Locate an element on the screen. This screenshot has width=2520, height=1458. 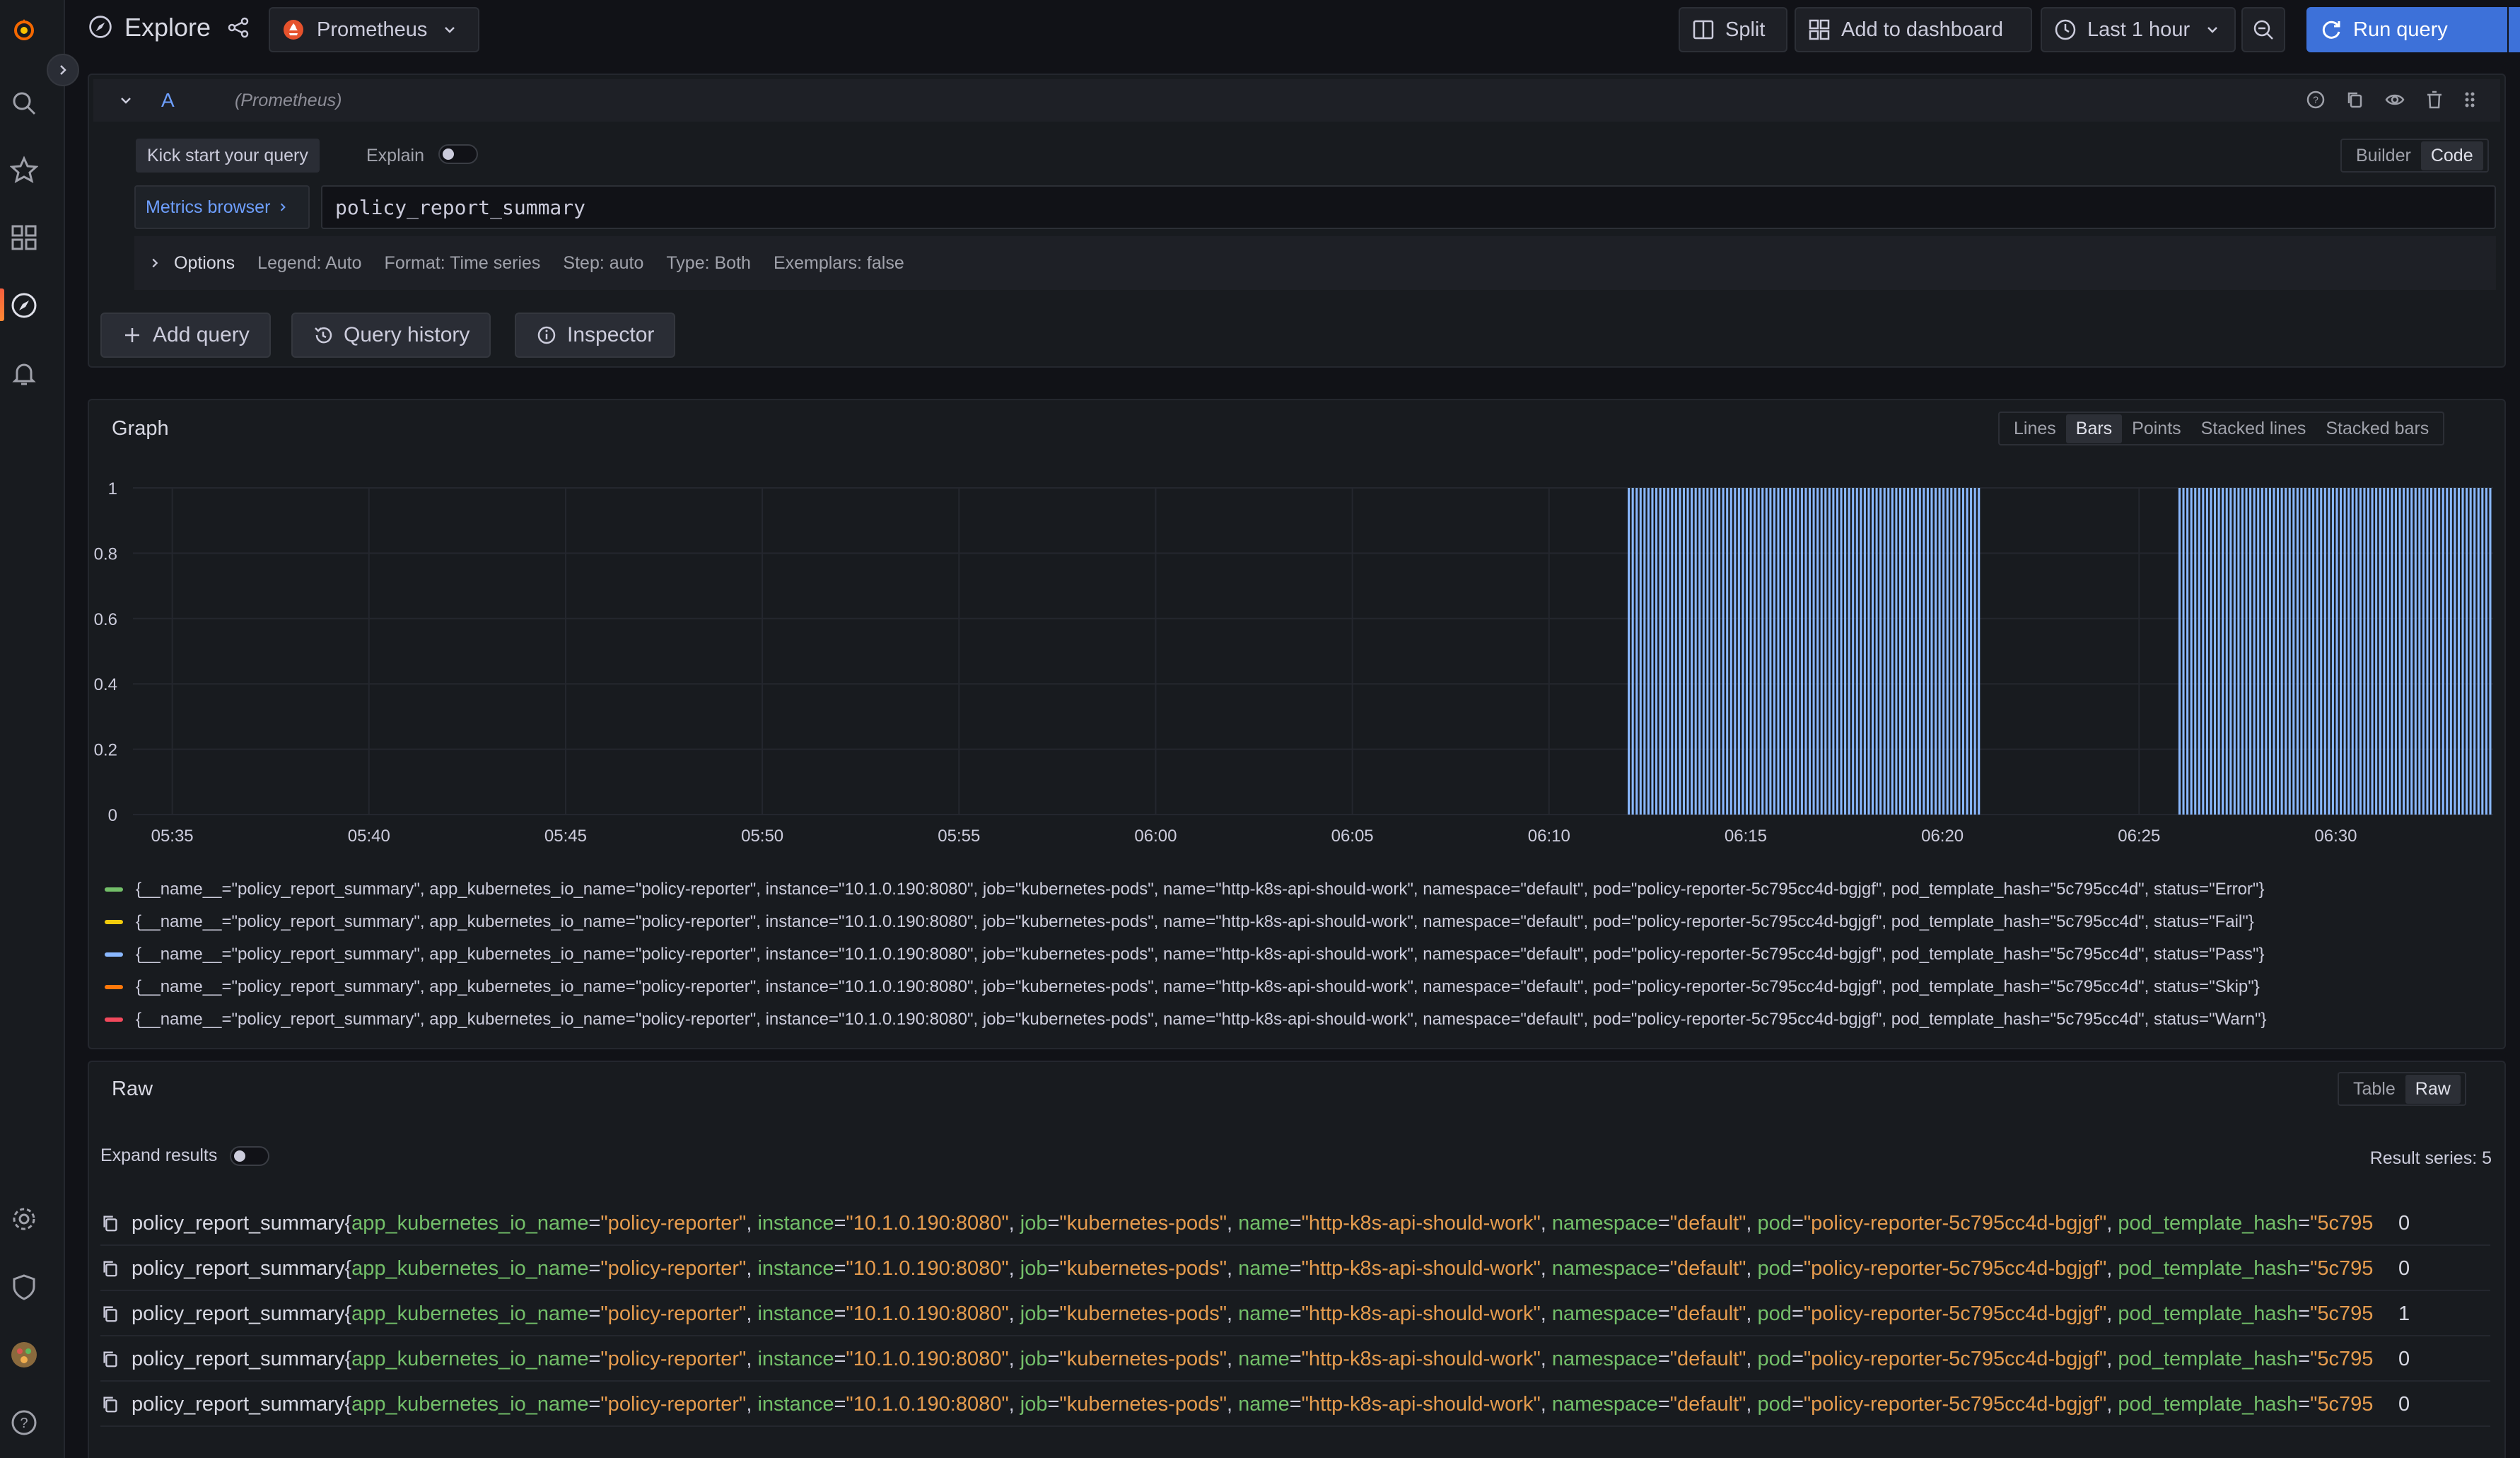
query-history-button: Query history is located at coordinates (391, 336).